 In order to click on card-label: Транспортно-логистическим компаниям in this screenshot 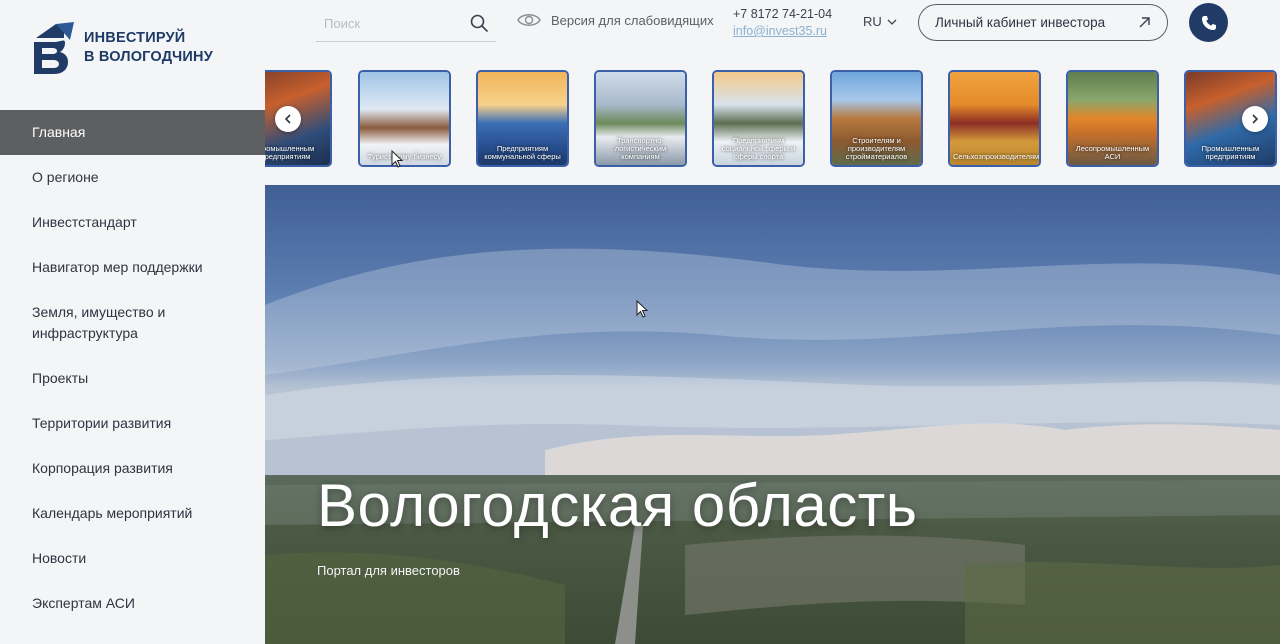, I will do `click(640, 148)`.